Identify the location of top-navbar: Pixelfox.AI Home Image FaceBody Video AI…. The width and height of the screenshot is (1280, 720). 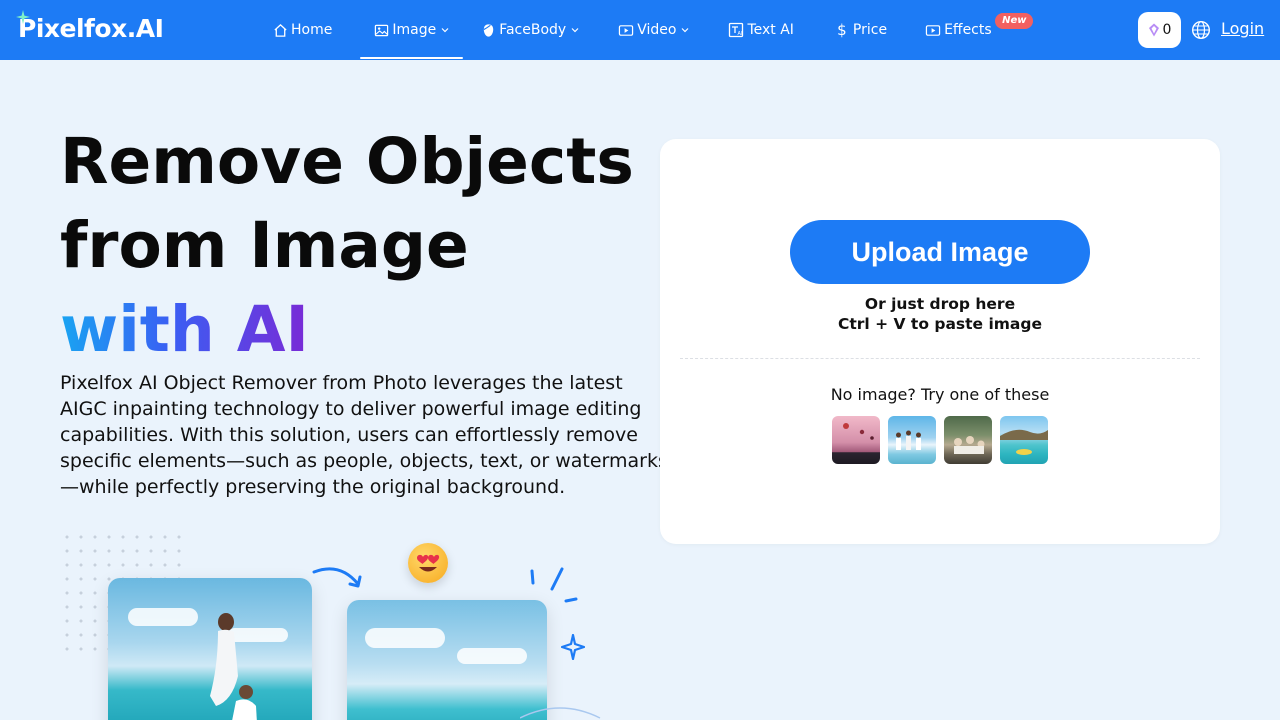
(640, 30).